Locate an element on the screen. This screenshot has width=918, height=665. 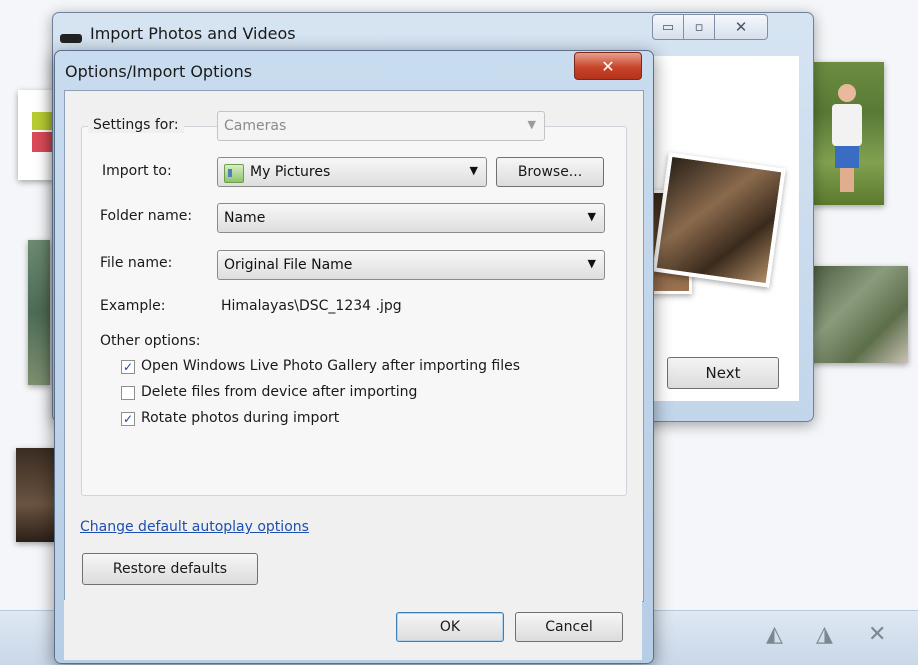
maximize-button: ▫ is located at coordinates (699, 27).